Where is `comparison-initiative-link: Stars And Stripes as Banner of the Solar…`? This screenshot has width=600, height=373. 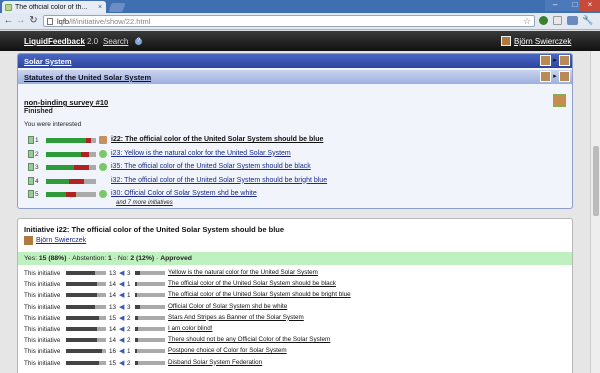 comparison-initiative-link: Stars And Stripes as Banner of the Solar… is located at coordinates (236, 317).